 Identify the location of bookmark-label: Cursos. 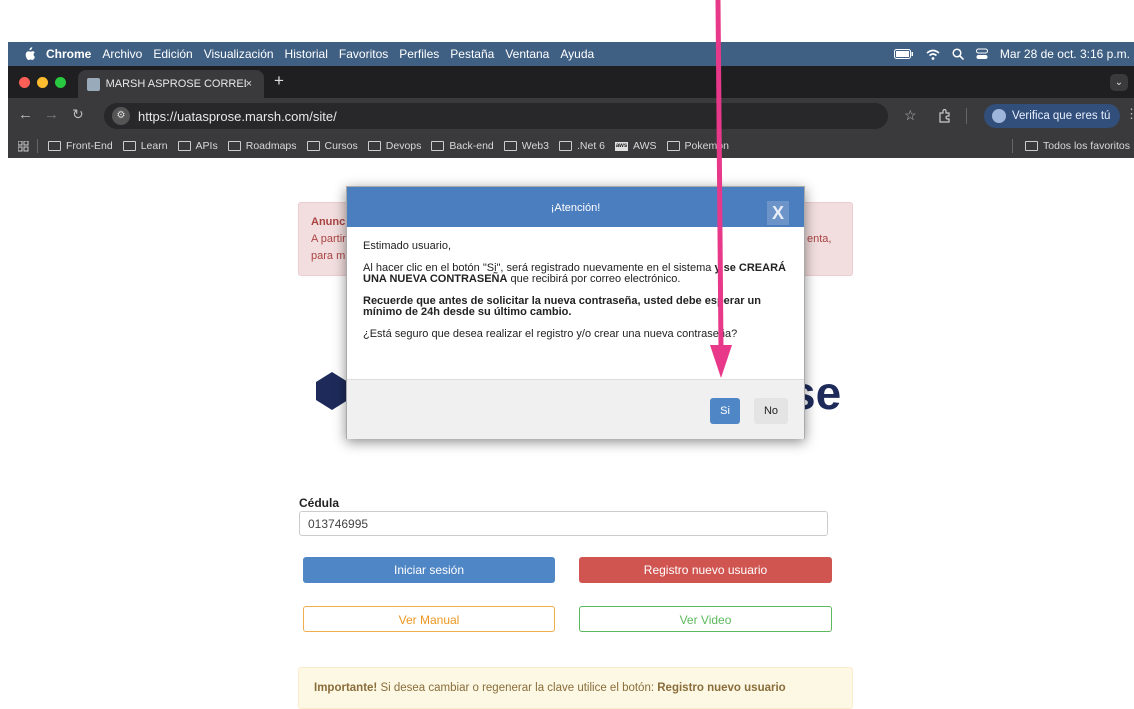
(341, 146).